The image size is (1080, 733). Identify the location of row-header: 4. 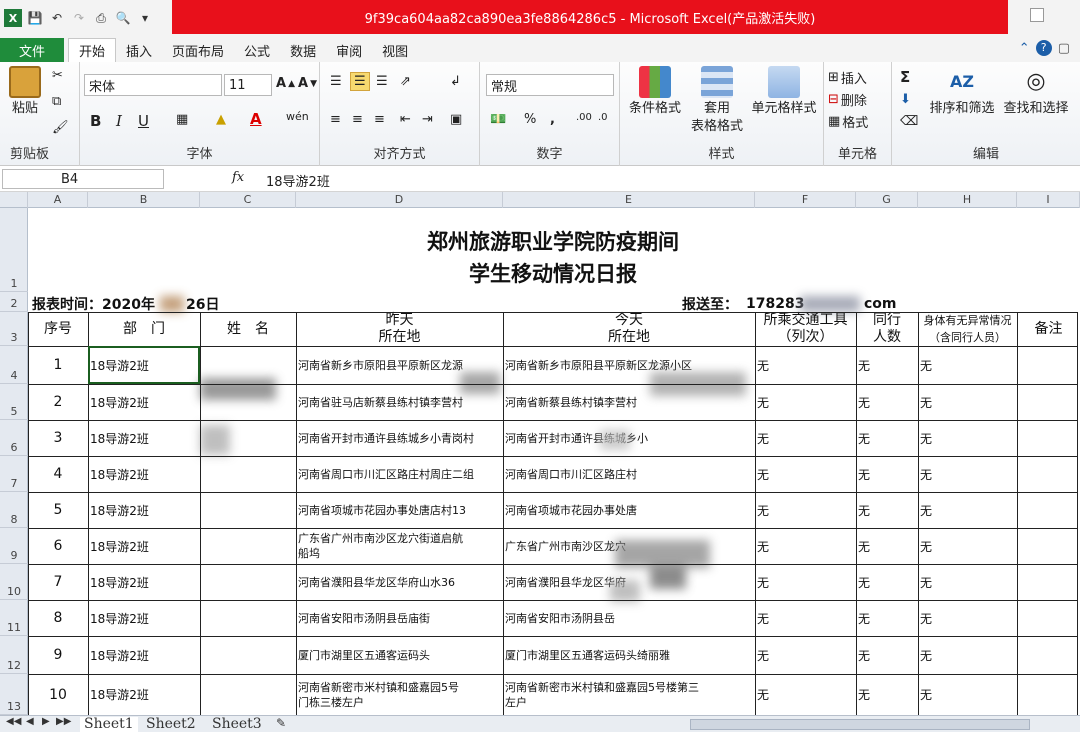
(14, 365).